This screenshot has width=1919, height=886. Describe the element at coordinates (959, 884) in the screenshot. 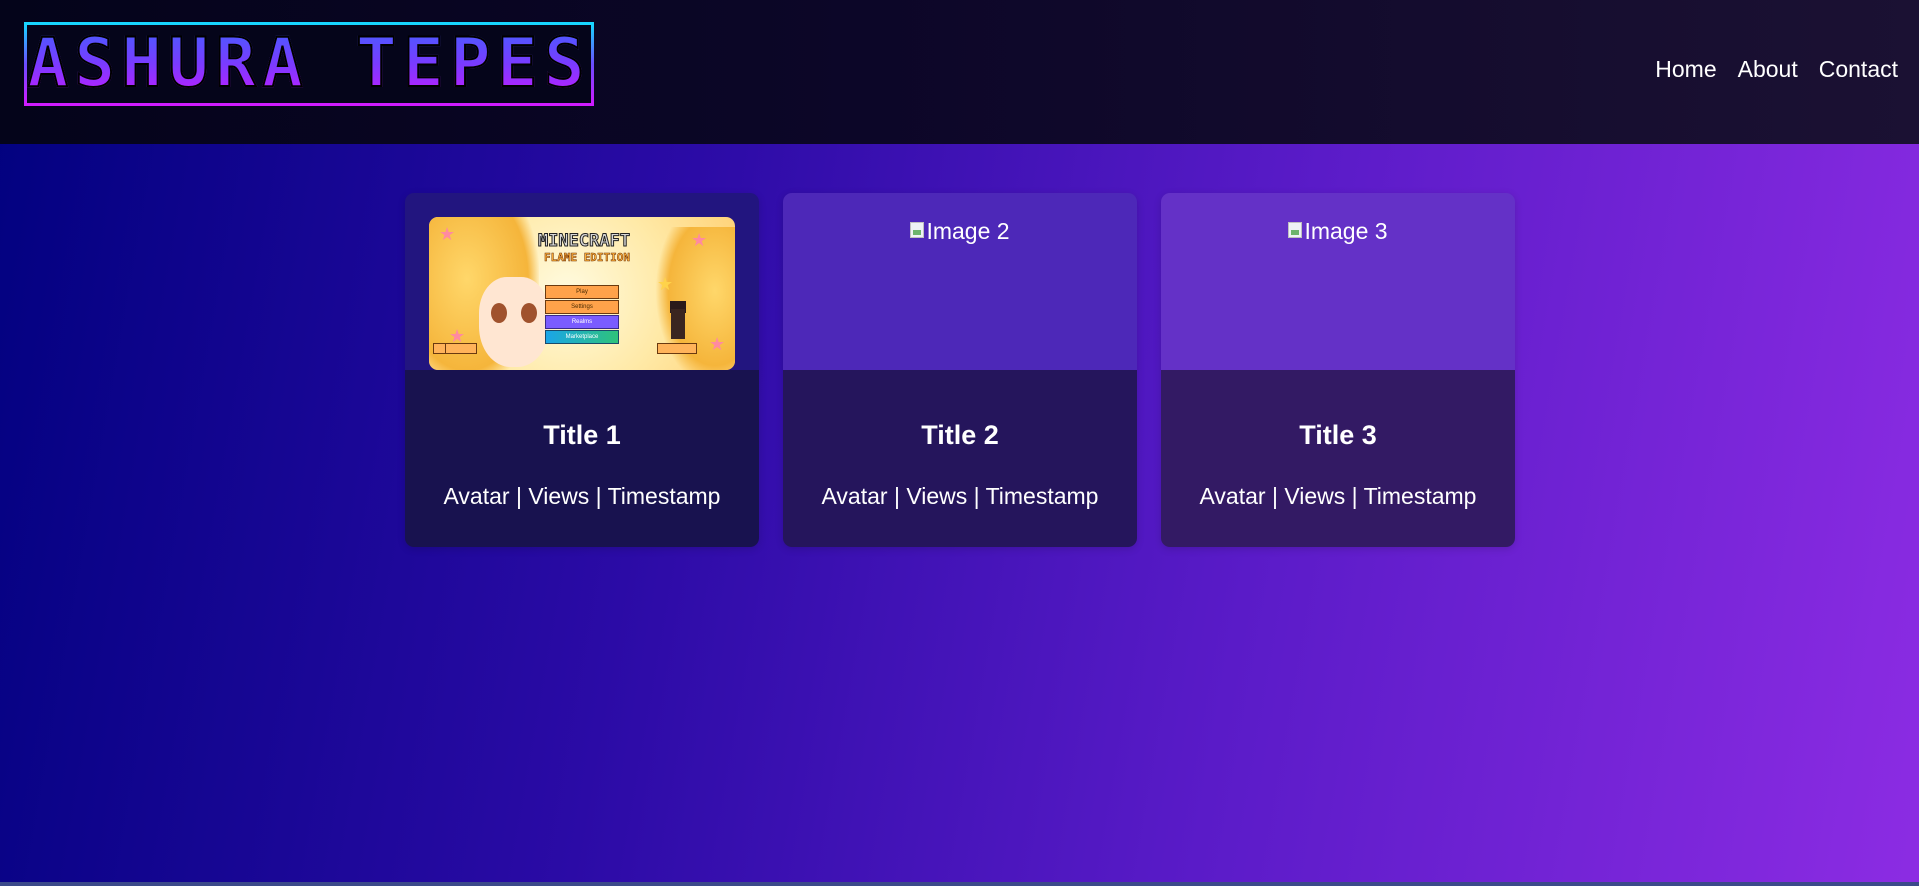

I see `bottom-divider` at that location.